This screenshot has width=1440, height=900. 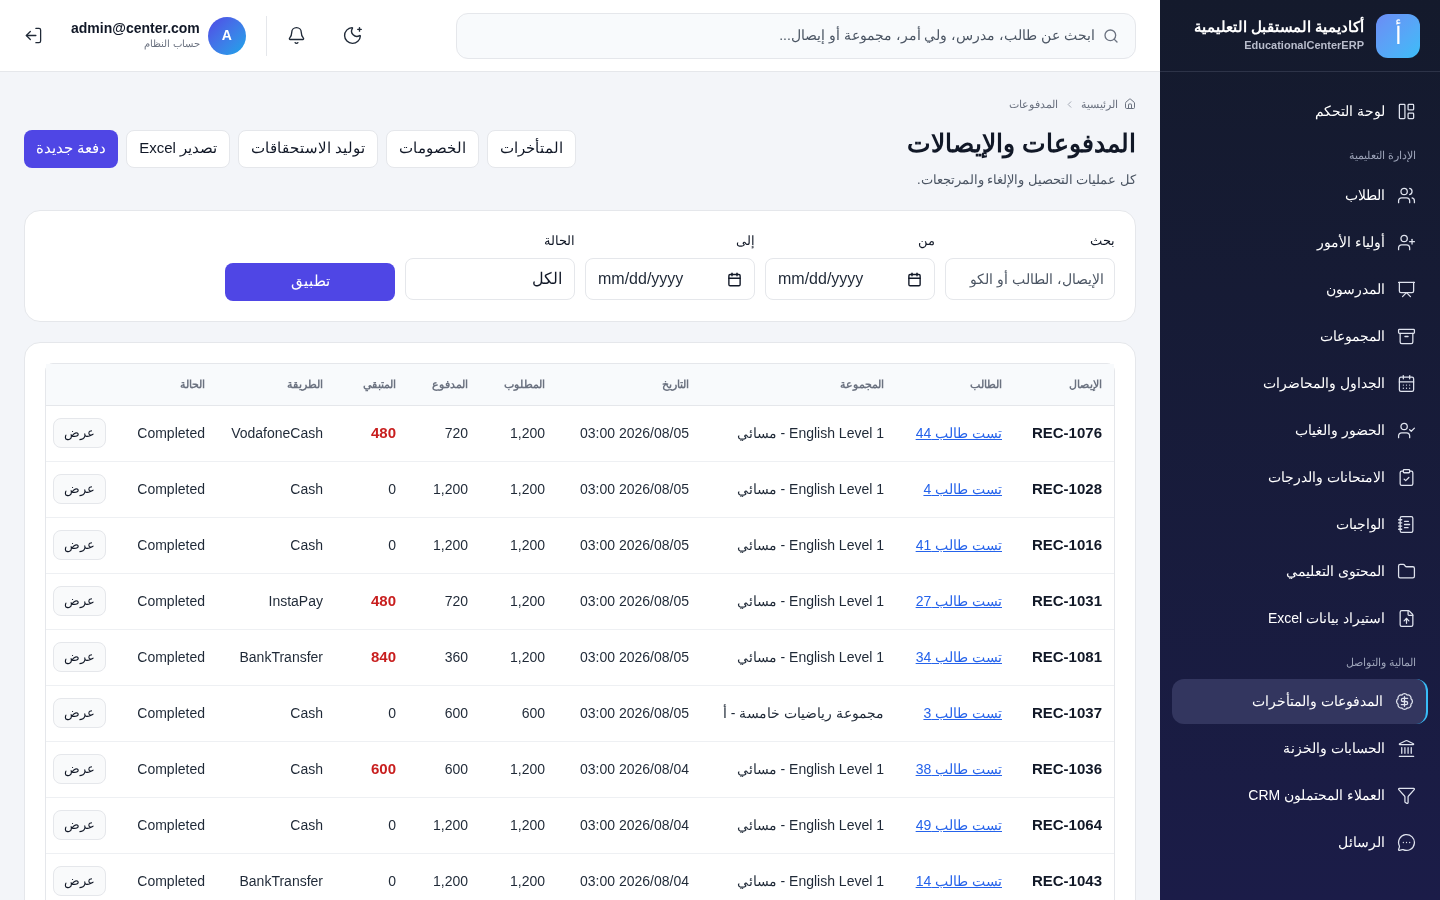 What do you see at coordinates (1300, 524) in the screenshot?
I see `sidebar-item: الواجبات` at bounding box center [1300, 524].